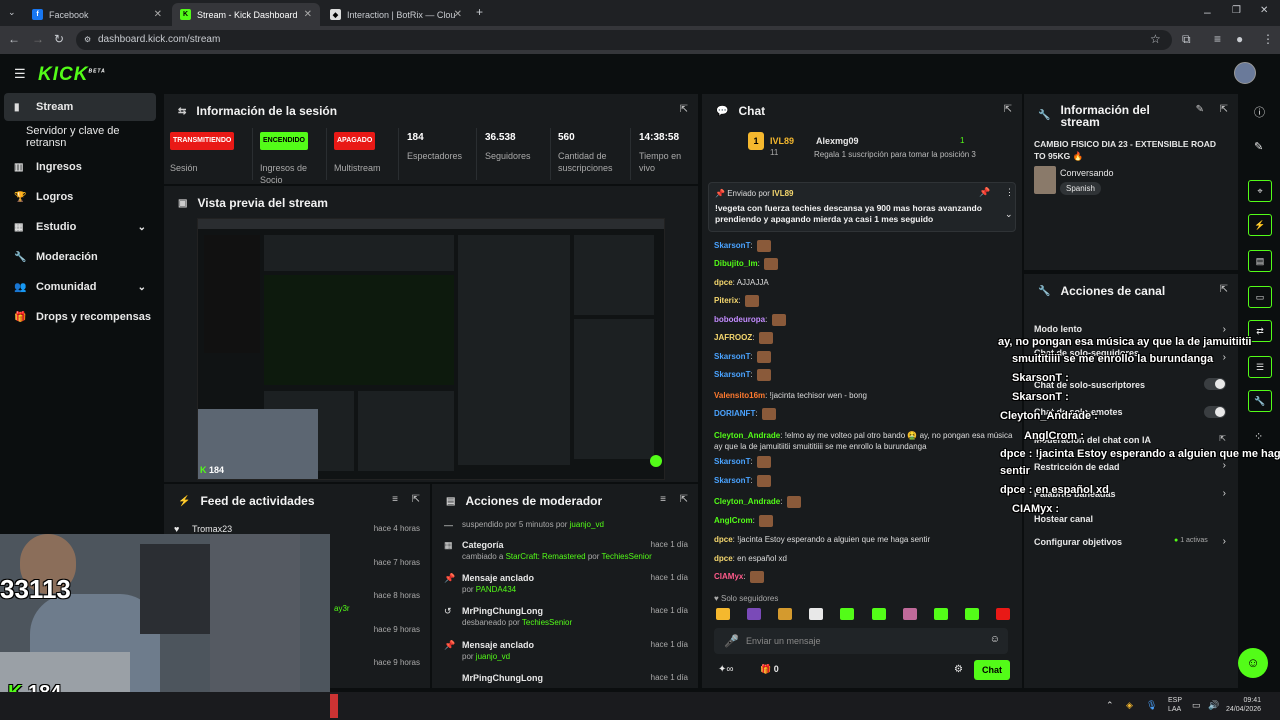  Describe the element at coordinates (864, 264) in the screenshot. I see `chat-message: Dibujito_lm:` at that location.